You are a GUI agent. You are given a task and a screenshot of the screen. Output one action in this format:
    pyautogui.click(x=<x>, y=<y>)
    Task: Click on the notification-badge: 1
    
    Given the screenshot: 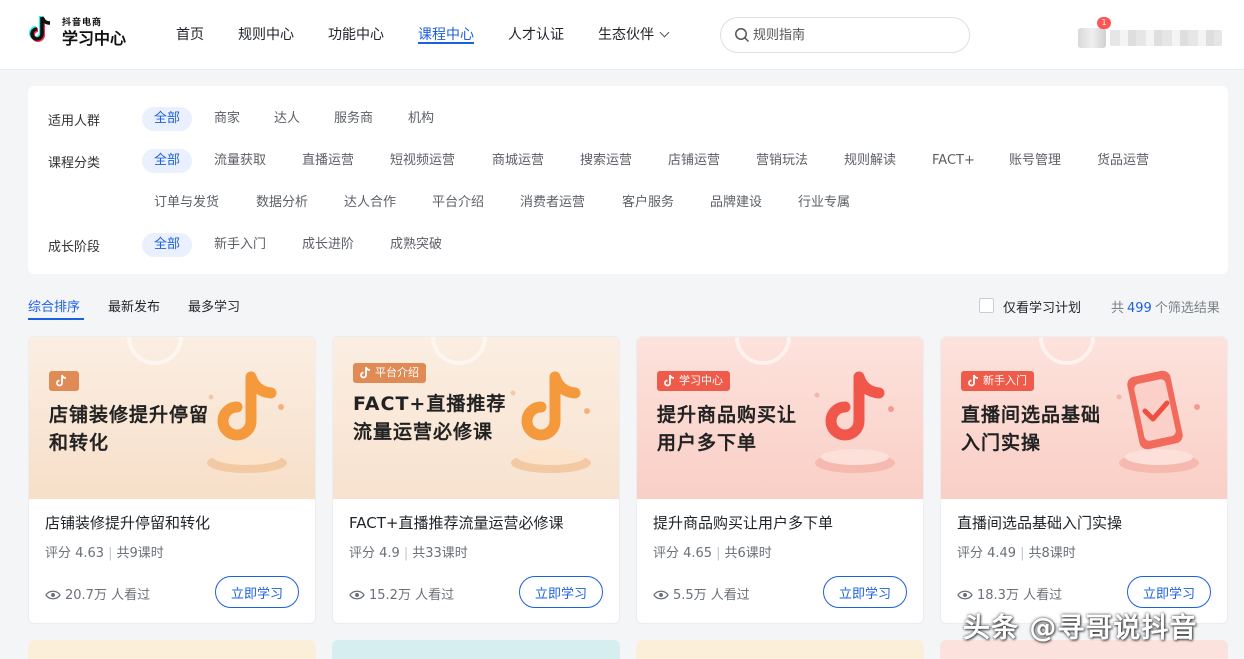 What is the action you would take?
    pyautogui.click(x=1104, y=23)
    